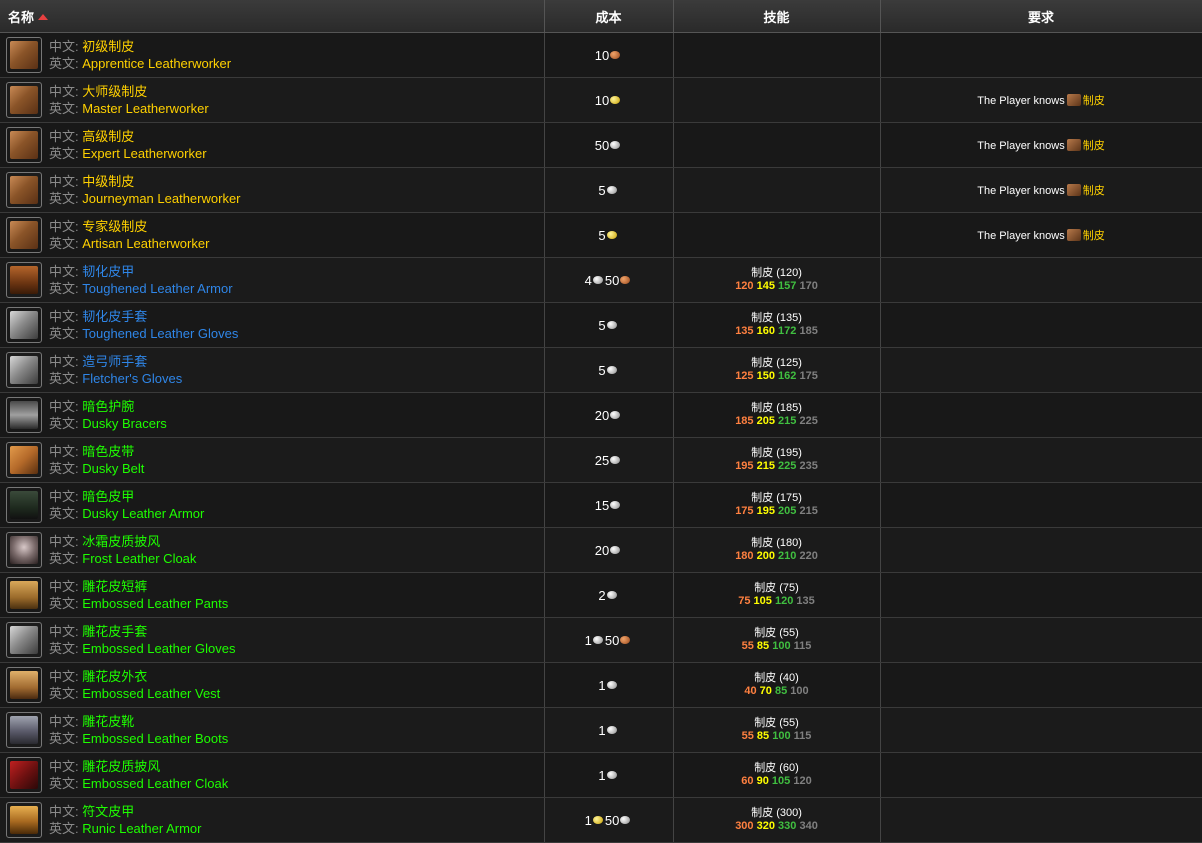  What do you see at coordinates (108, 181) in the screenshot?
I see `chinese-name-link: 中级制皮` at bounding box center [108, 181].